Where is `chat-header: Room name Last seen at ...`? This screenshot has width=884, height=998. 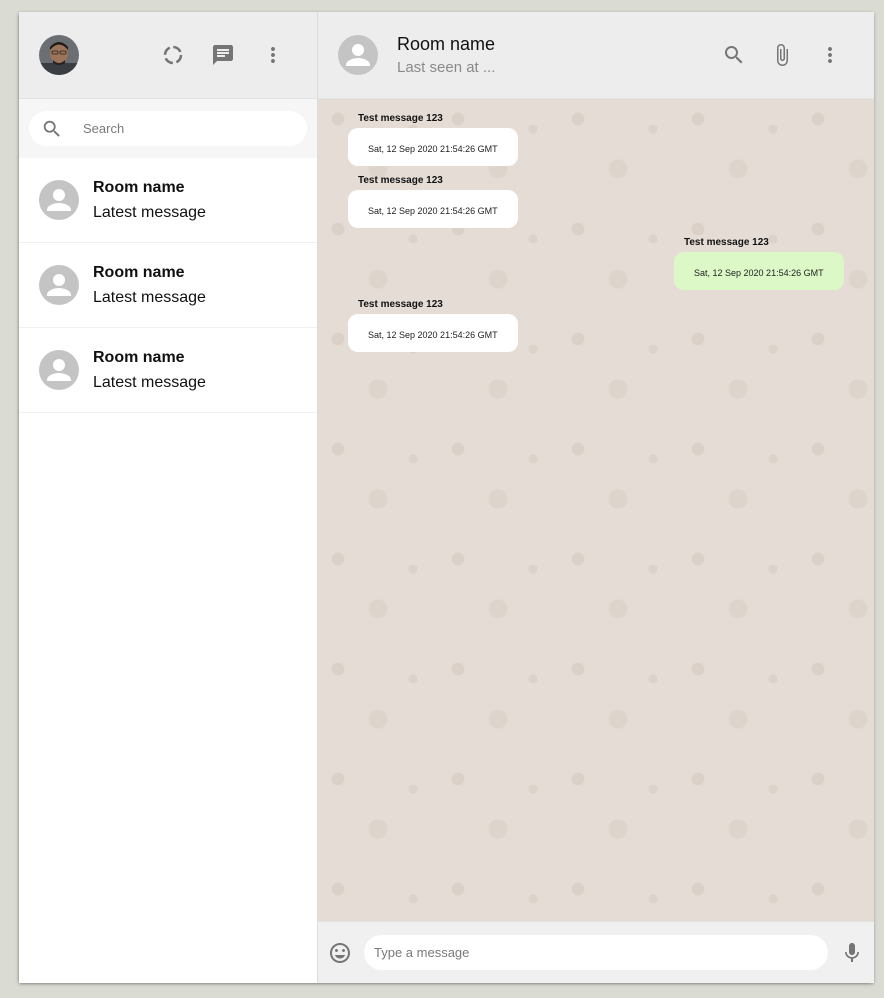 chat-header: Room name Last seen at ... is located at coordinates (596, 55).